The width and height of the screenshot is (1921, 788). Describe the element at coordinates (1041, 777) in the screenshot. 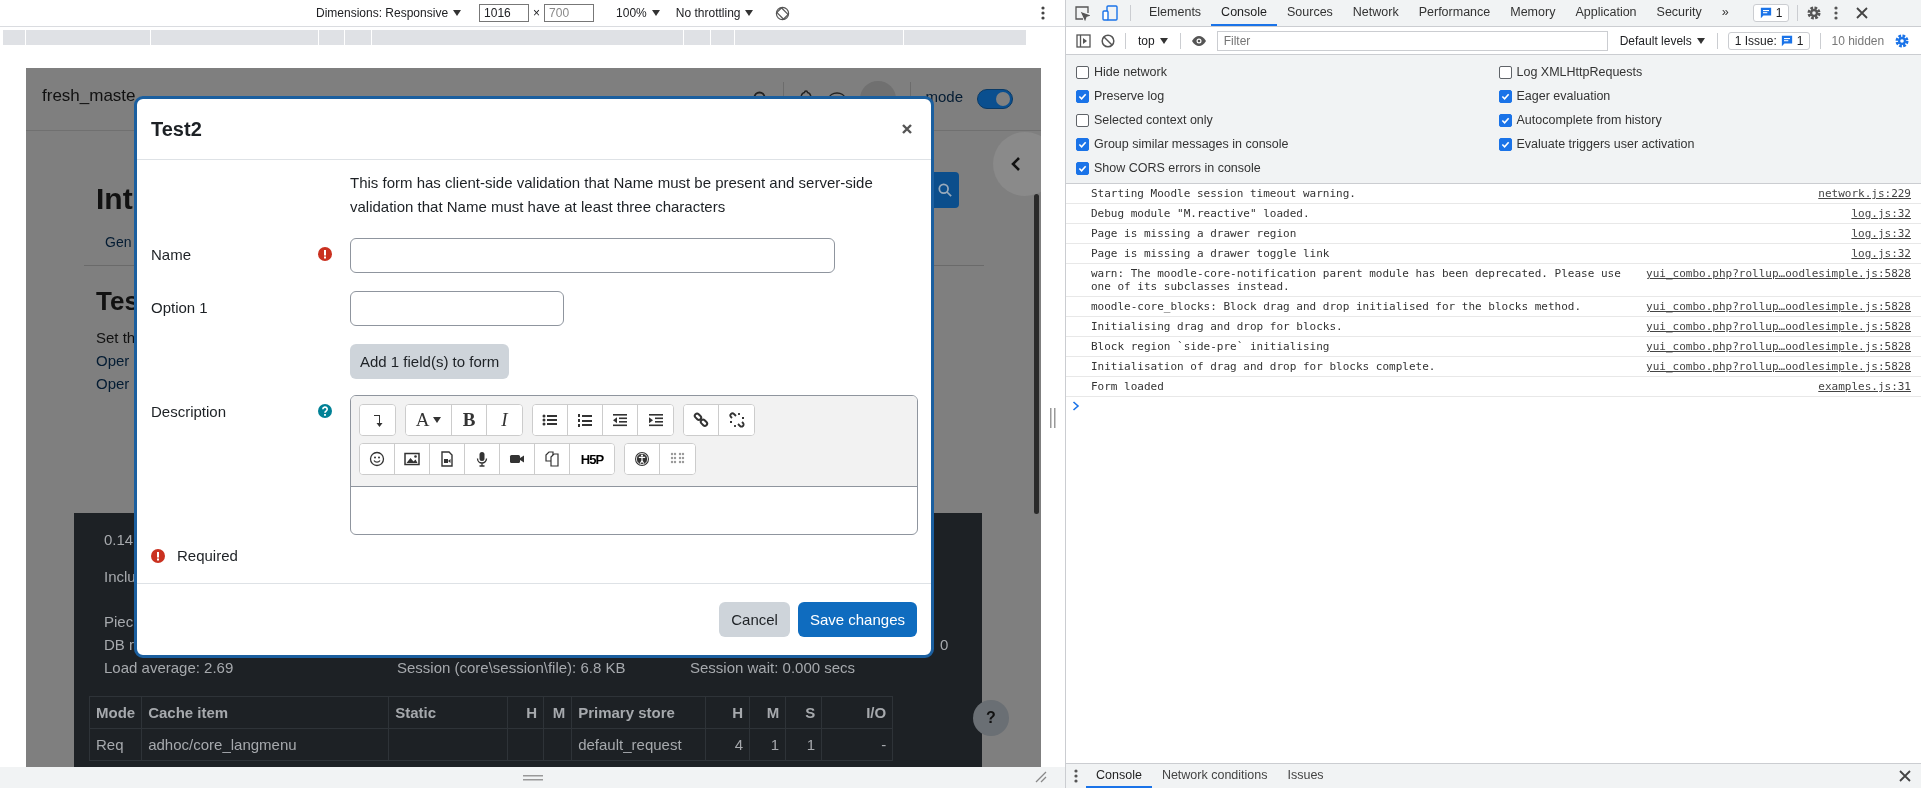

I see `resize-corner-icon` at that location.